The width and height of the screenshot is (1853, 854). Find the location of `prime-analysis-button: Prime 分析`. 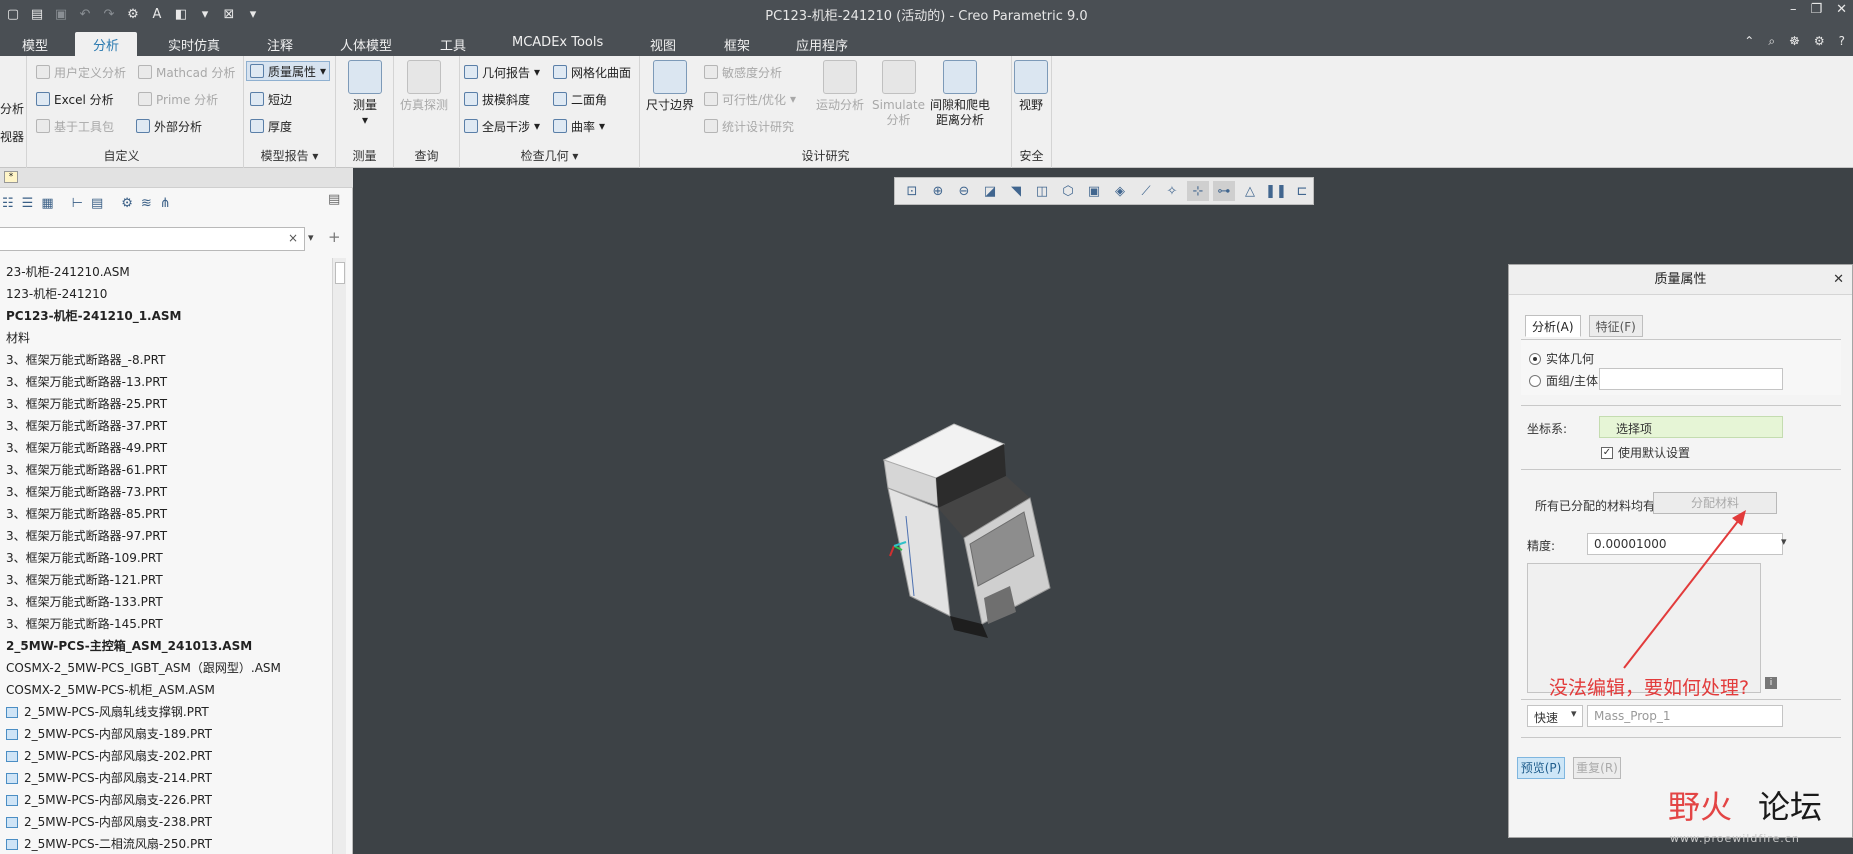

prime-analysis-button: Prime 分析 is located at coordinates (178, 99).